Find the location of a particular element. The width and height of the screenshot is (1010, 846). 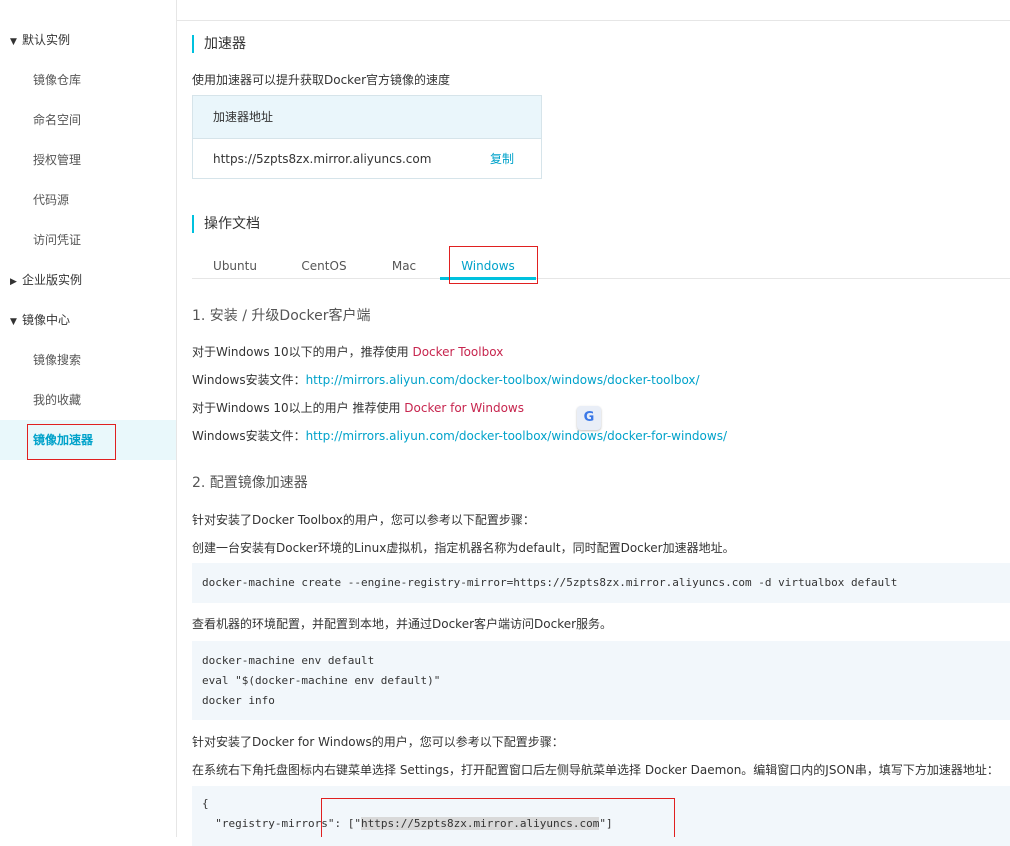

docs-section-title: 操作文档 is located at coordinates (226, 224).